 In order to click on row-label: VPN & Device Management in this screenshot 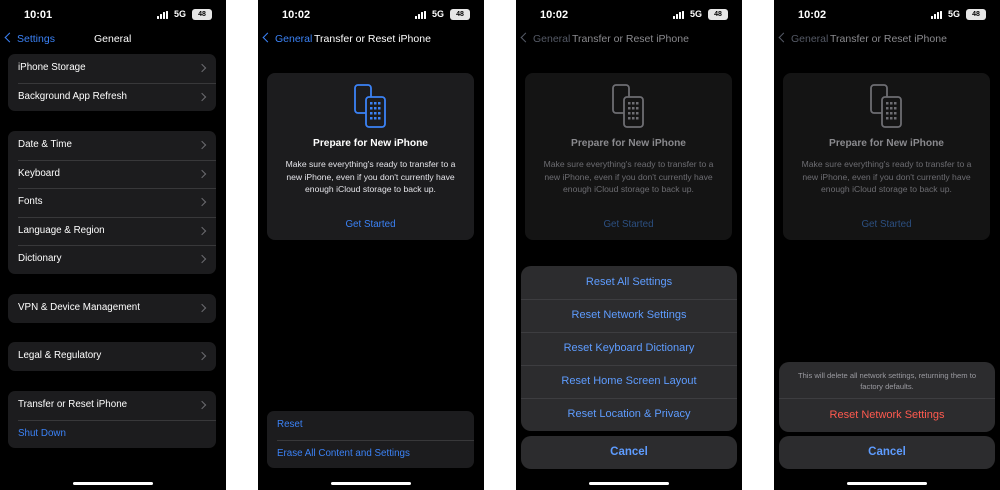, I will do `click(79, 307)`.